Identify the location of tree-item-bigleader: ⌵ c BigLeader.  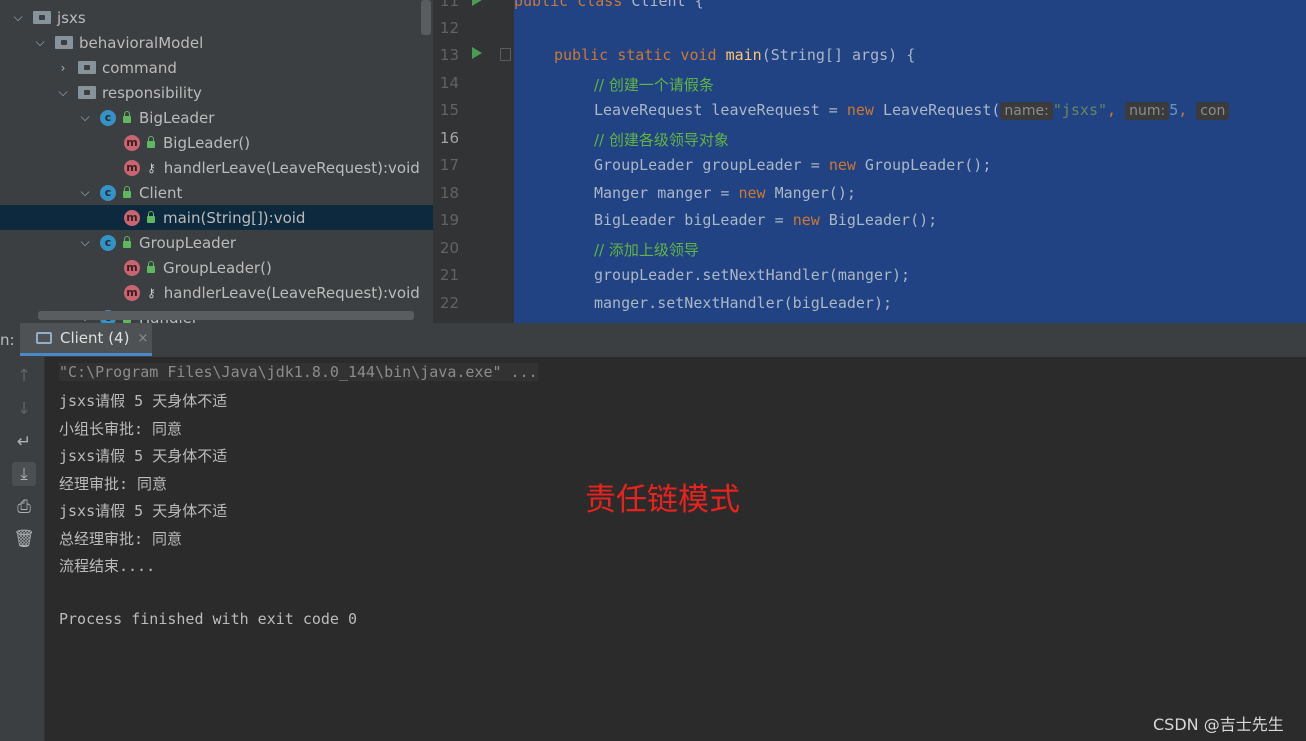
(216, 117).